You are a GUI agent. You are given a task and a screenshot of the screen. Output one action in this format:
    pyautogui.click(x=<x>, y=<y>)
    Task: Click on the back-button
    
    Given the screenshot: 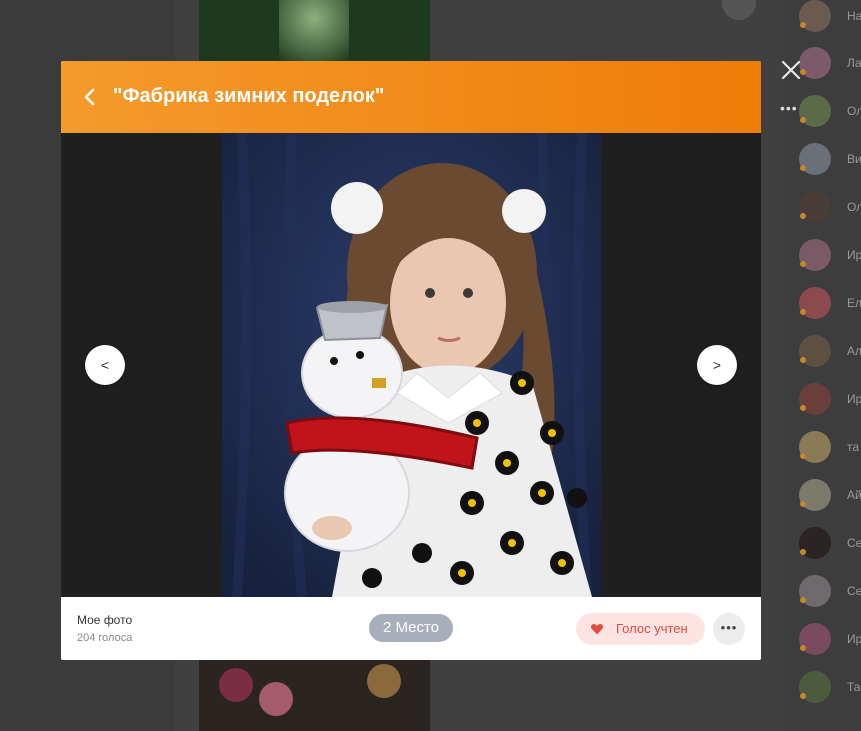 What is the action you would take?
    pyautogui.click(x=90, y=97)
    